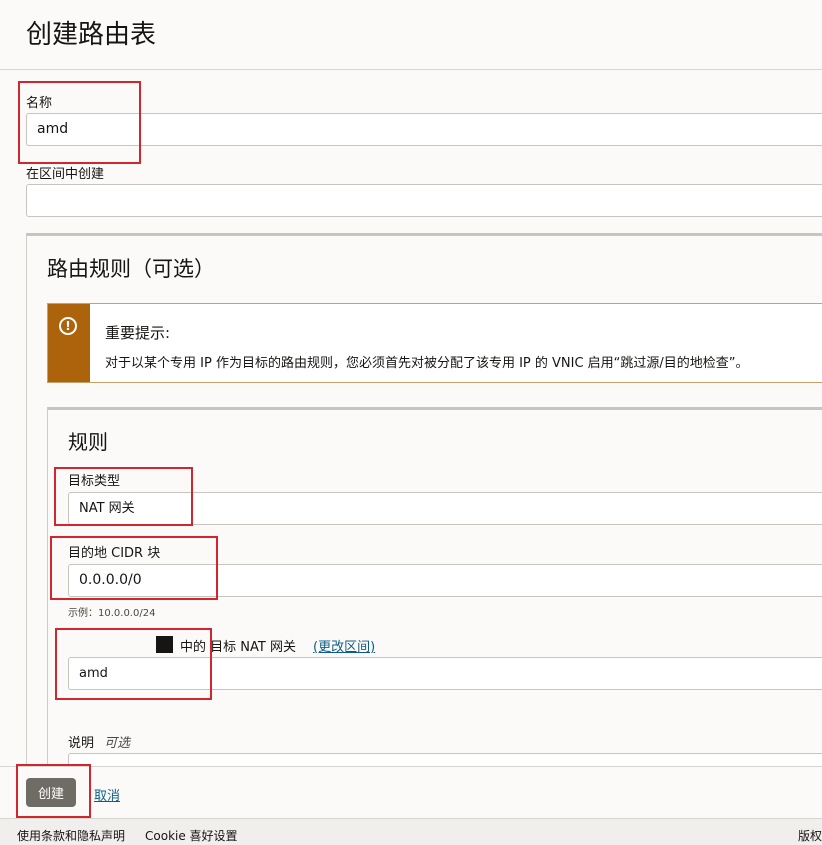 The height and width of the screenshot is (845, 822). I want to click on cancel-link: 取消, so click(107, 794).